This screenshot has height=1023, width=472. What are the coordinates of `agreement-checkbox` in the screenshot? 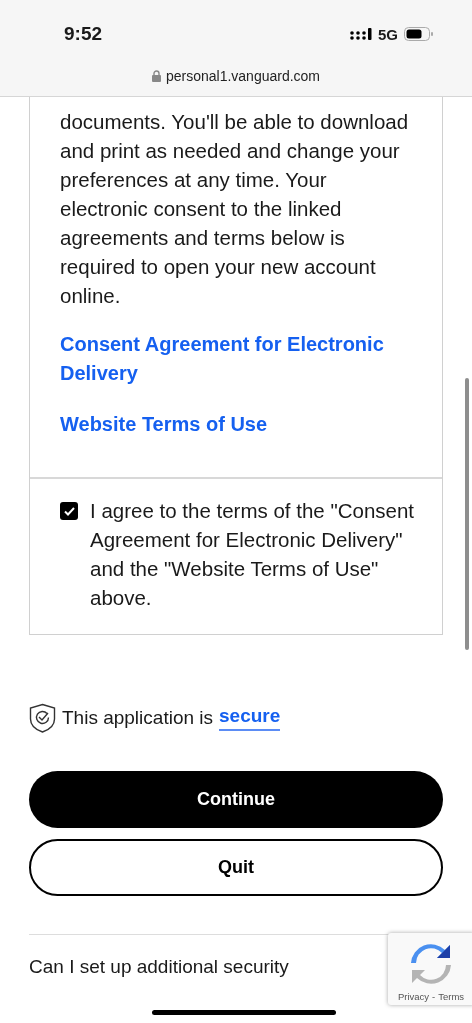 It's located at (69, 511).